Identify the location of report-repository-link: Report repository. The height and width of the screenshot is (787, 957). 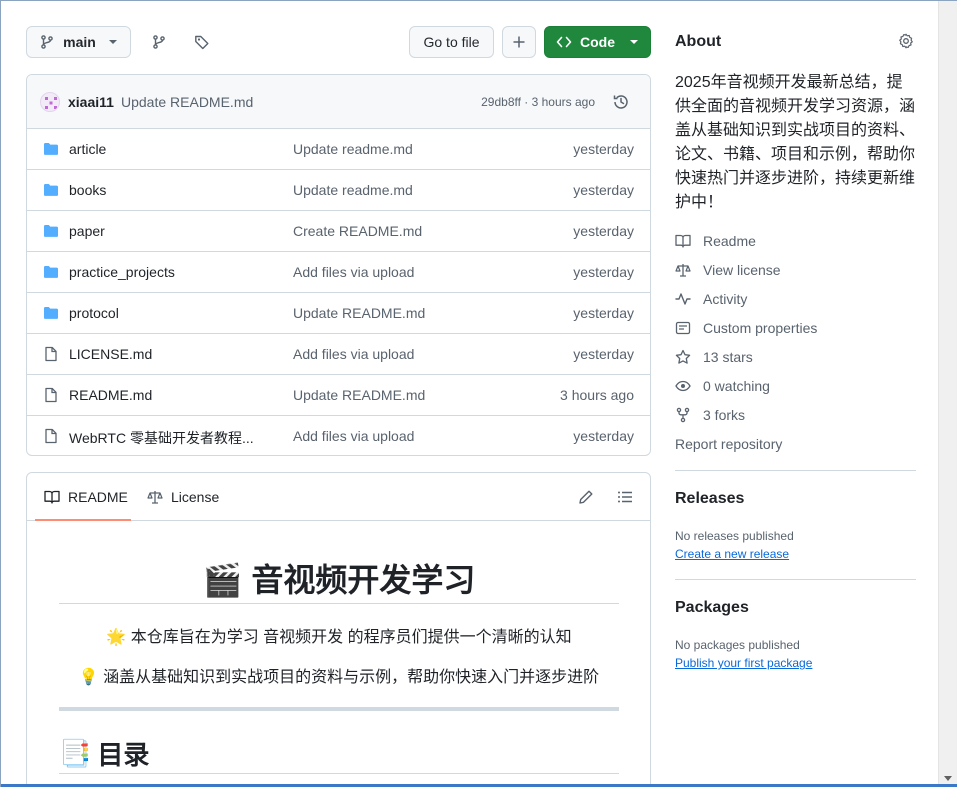
(728, 444).